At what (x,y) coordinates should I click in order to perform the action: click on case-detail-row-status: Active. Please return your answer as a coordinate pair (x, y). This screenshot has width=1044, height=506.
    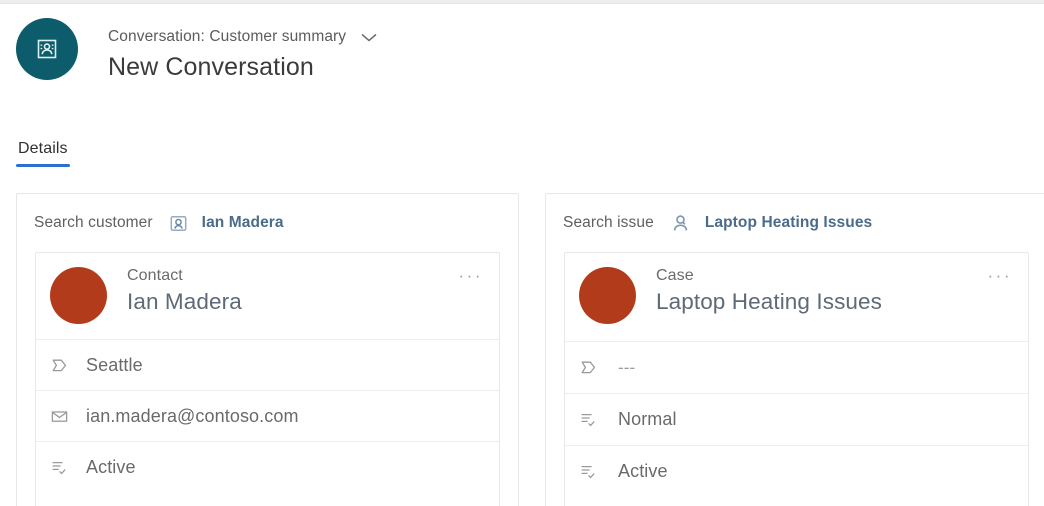
    Looking at the image, I should click on (796, 471).